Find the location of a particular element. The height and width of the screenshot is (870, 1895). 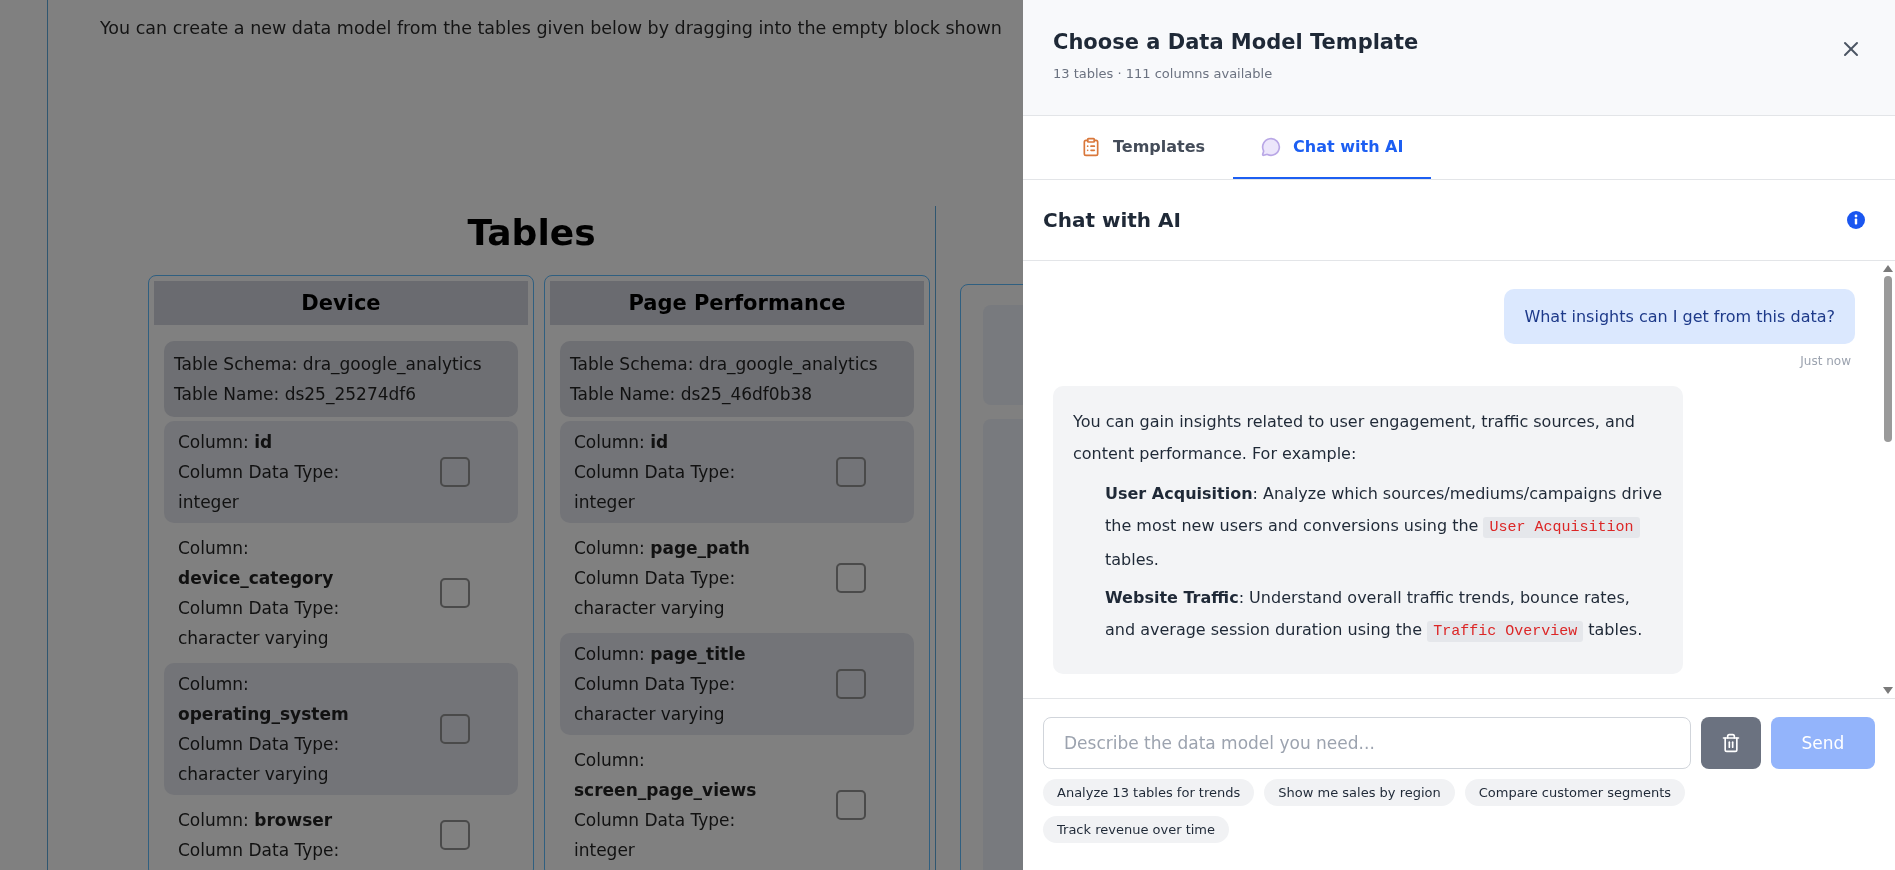

message-time: Just now is located at coordinates (1825, 361).